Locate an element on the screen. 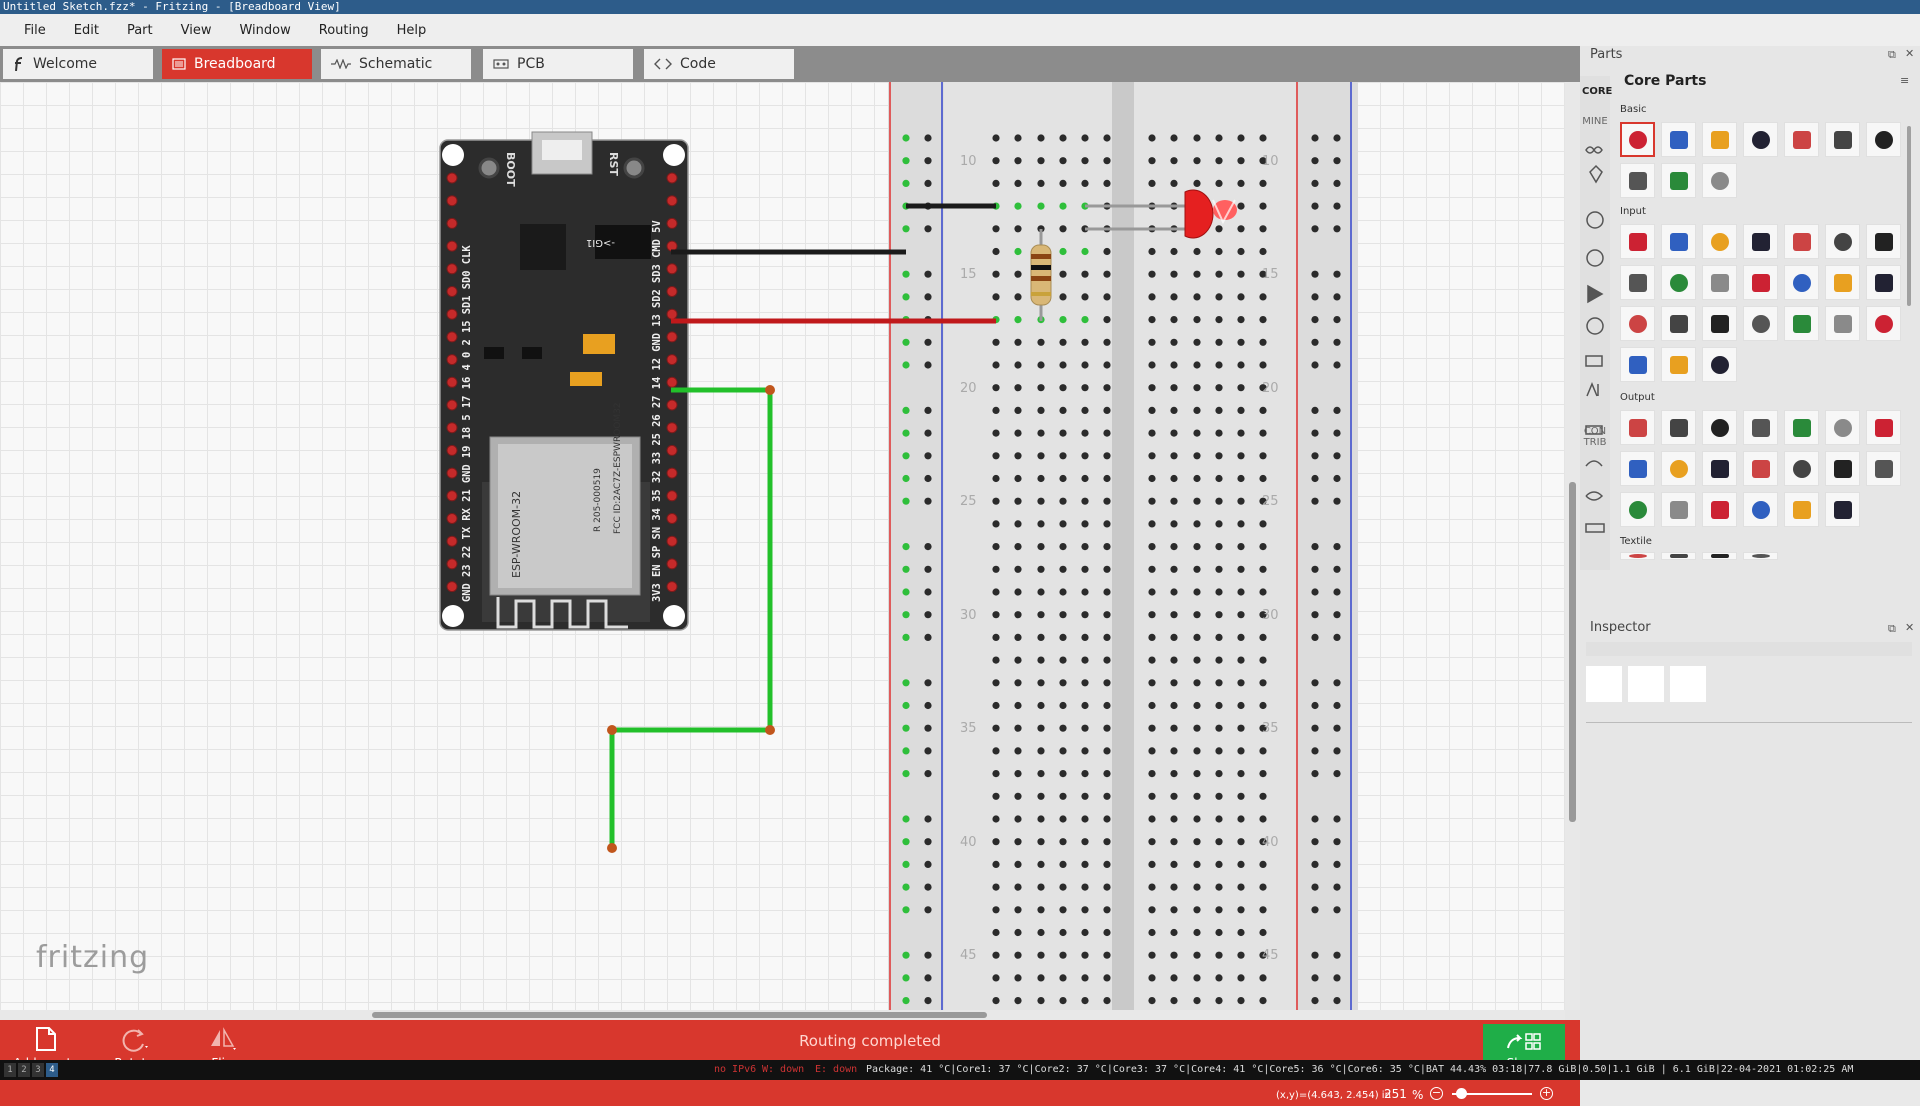  tab-schematic: Schematic is located at coordinates (396, 64).